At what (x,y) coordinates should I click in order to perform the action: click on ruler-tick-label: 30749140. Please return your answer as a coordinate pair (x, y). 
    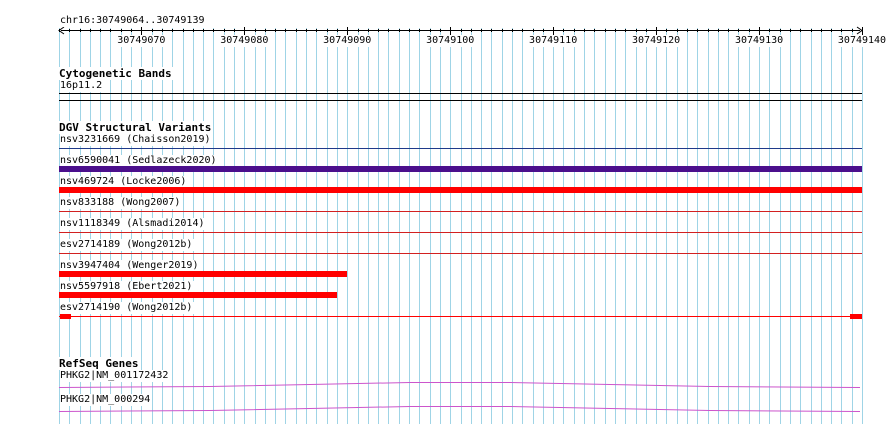
    Looking at the image, I should click on (862, 41).